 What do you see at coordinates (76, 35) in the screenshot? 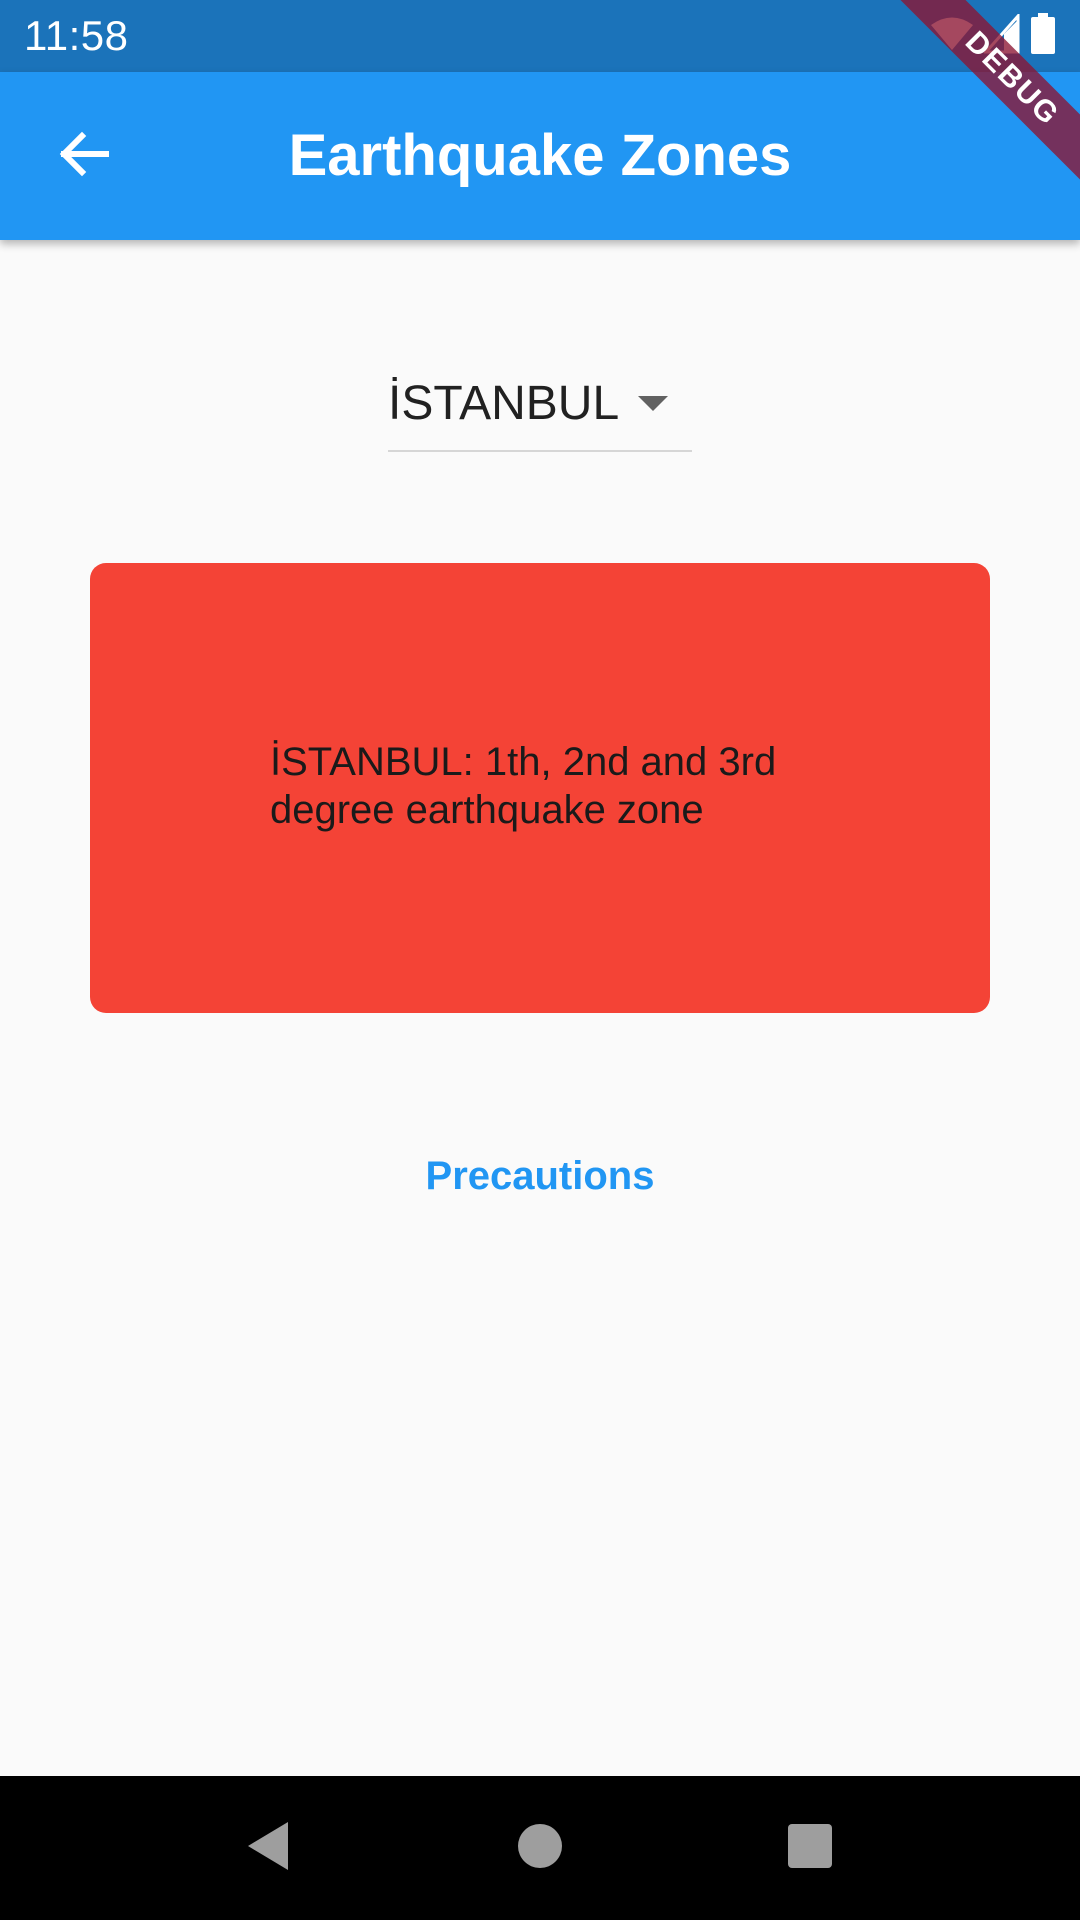
I see `status-time: 11:58` at bounding box center [76, 35].